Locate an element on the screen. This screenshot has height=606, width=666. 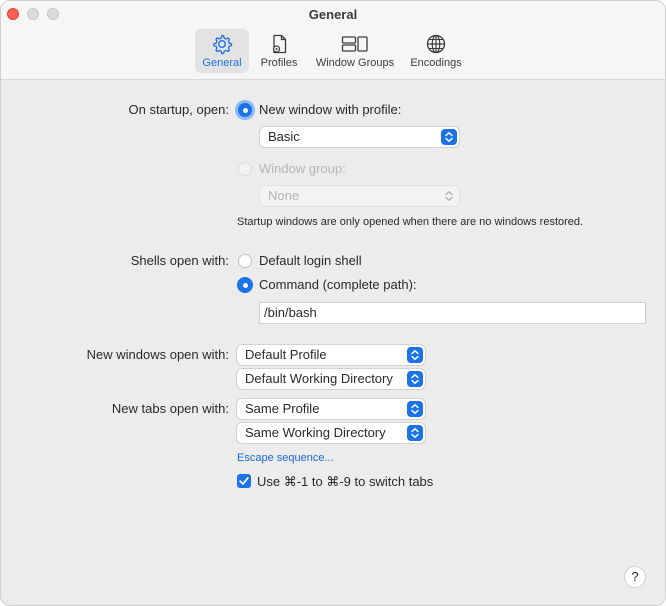
default-shell-option-label: Default login shell is located at coordinates (310, 260).